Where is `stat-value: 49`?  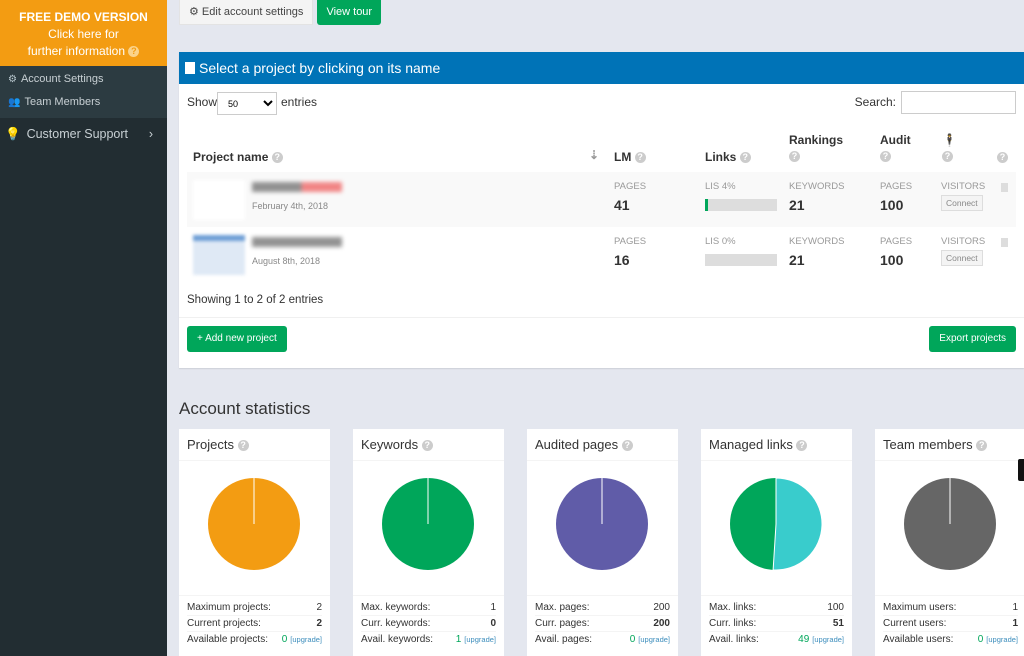
stat-value: 49 is located at coordinates (804, 639).